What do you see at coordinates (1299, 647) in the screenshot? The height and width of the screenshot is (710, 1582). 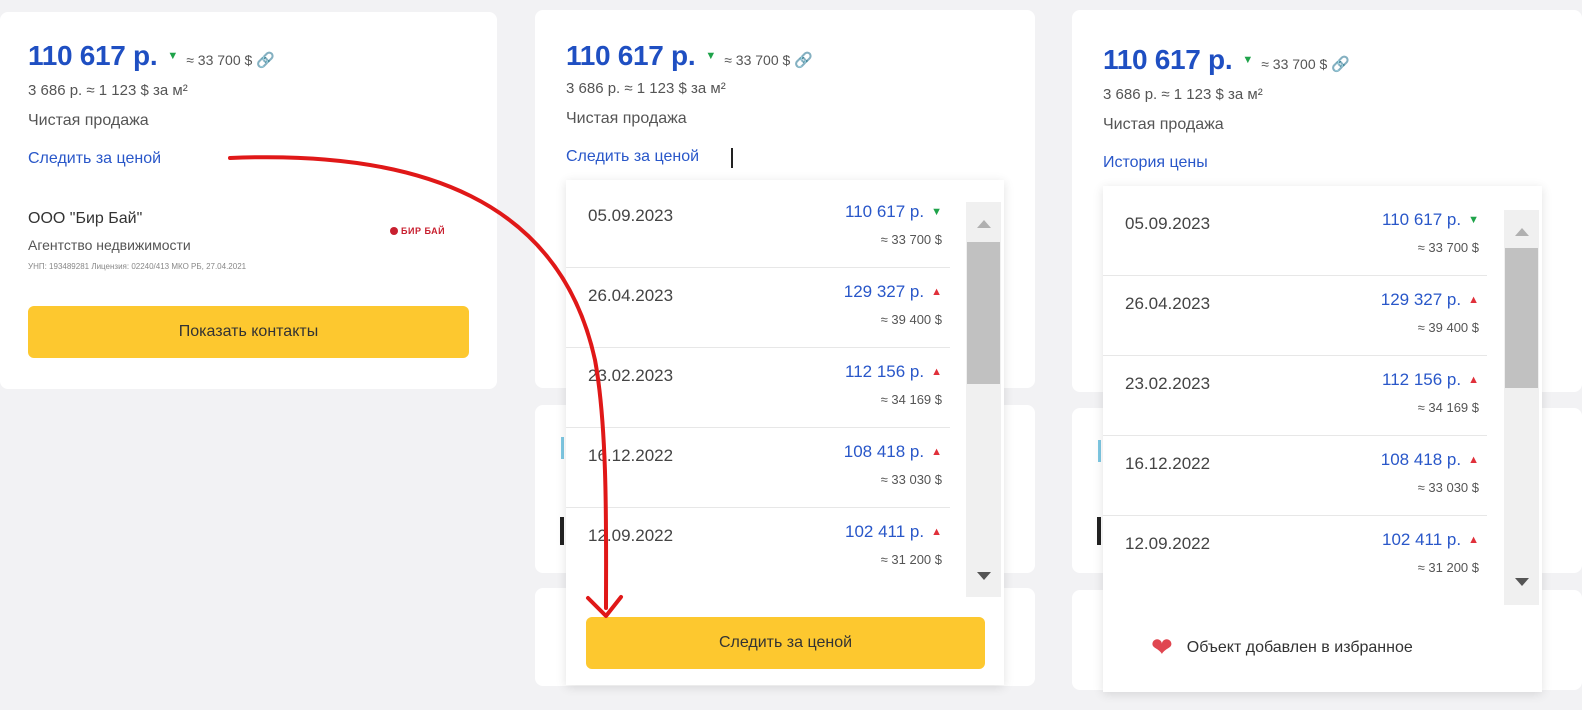 I see `favorite-notice-text: Объект добавлен в избранное` at bounding box center [1299, 647].